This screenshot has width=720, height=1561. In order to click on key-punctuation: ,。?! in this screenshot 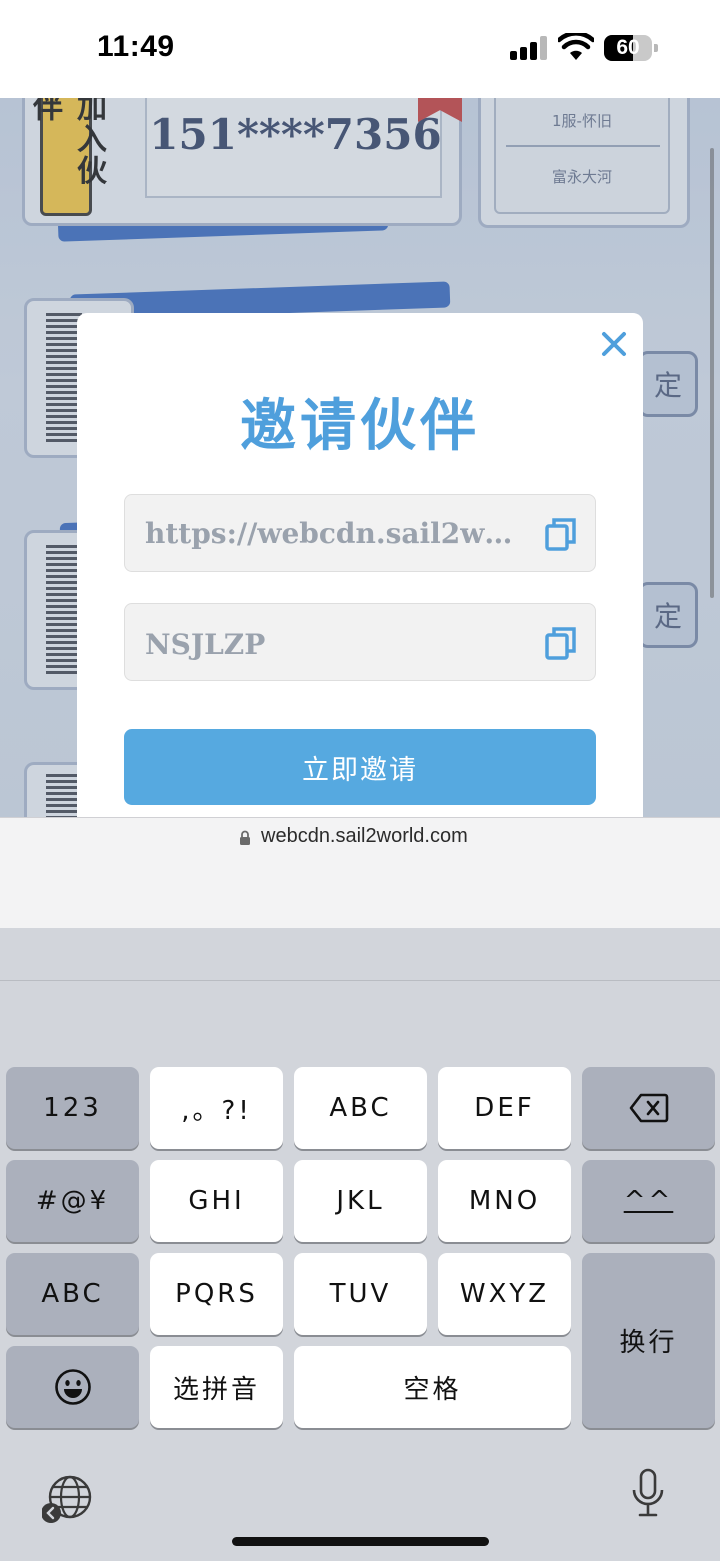, I will do `click(216, 1108)`.